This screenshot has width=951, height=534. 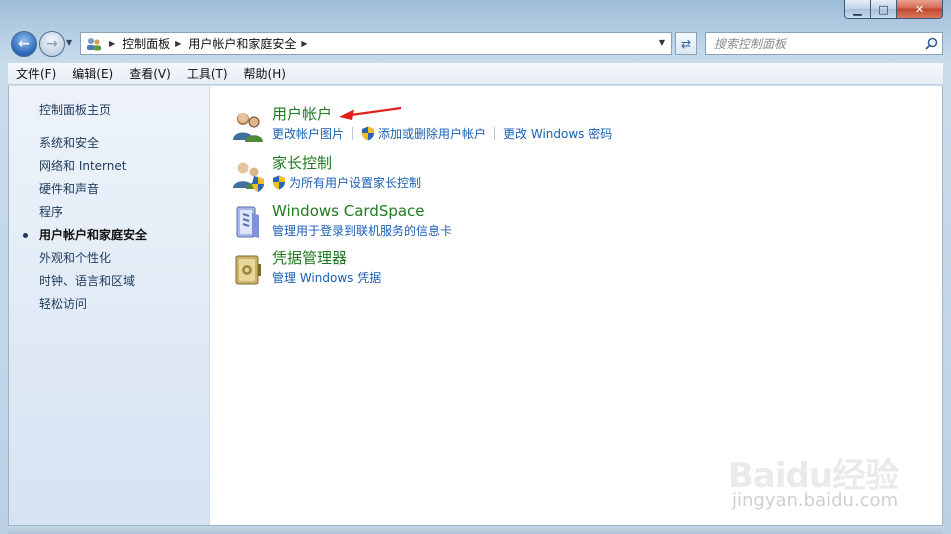 What do you see at coordinates (87, 280) in the screenshot?
I see `sidebar-item-clock-region: 时钟、语言和区域` at bounding box center [87, 280].